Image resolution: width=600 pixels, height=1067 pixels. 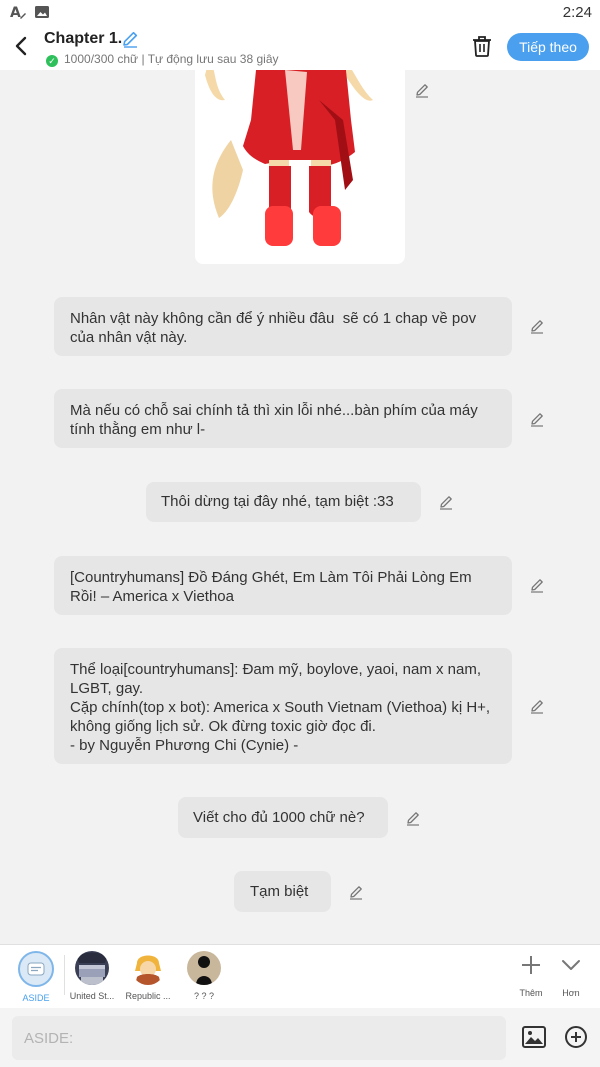 I want to click on message-input, so click(x=259, y=1038).